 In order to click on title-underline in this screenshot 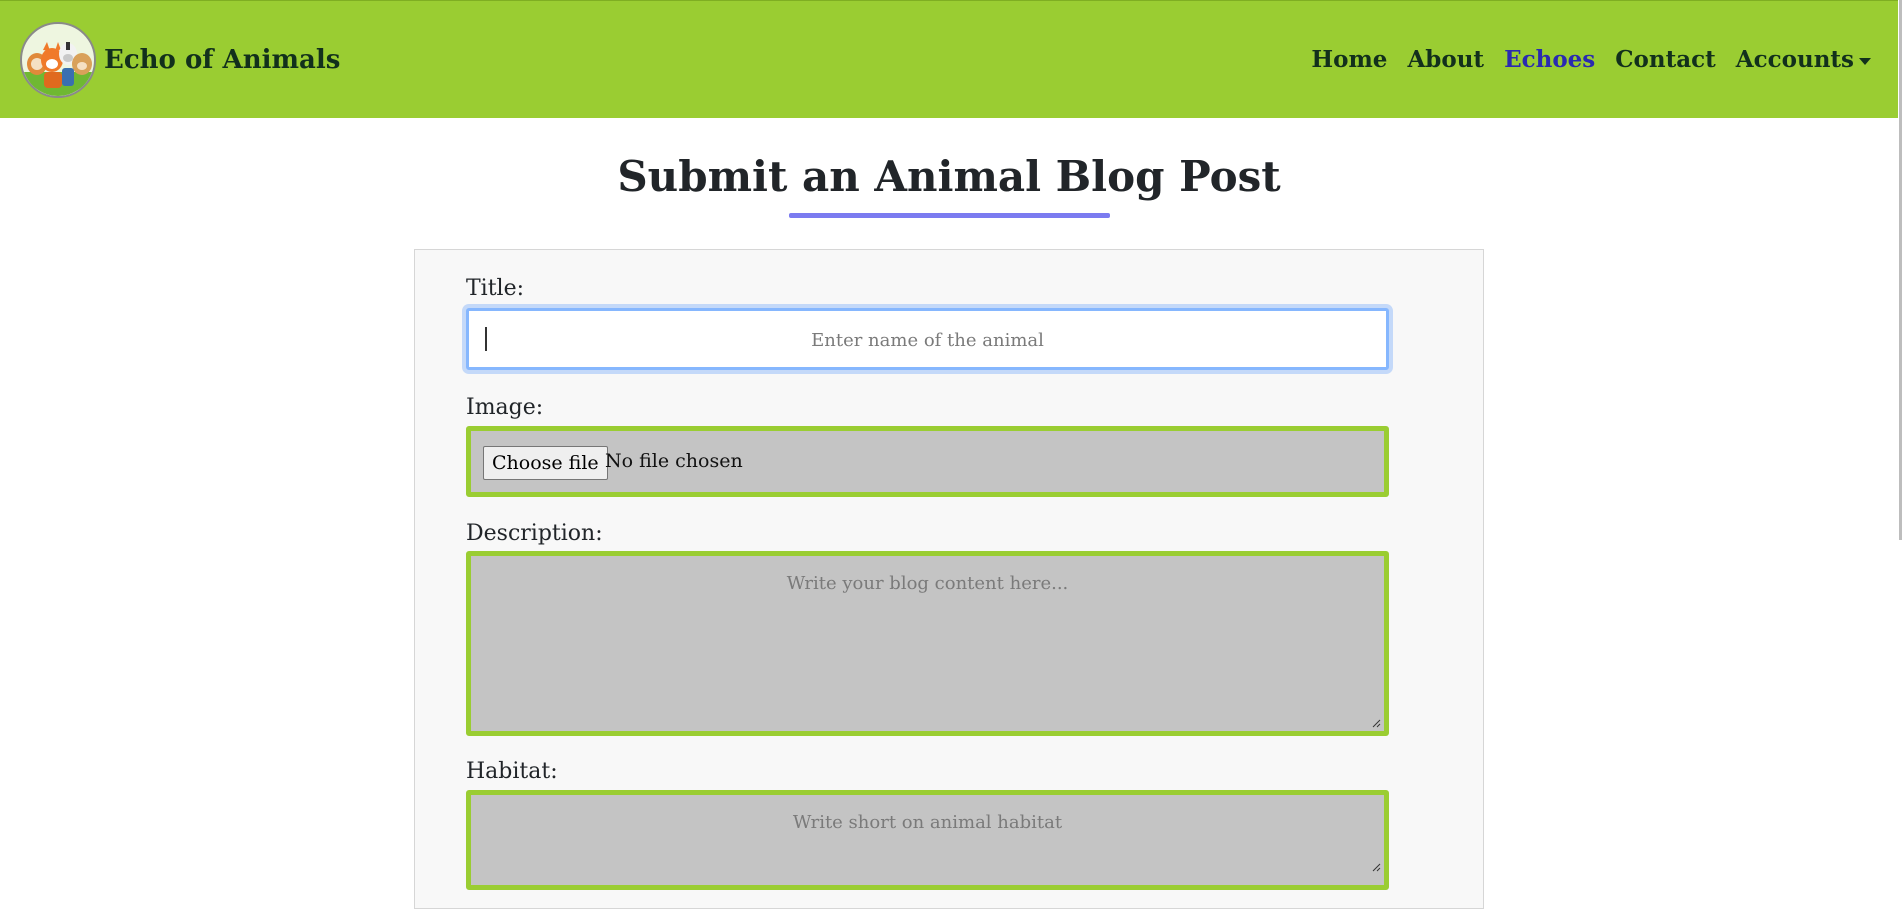, I will do `click(949, 215)`.